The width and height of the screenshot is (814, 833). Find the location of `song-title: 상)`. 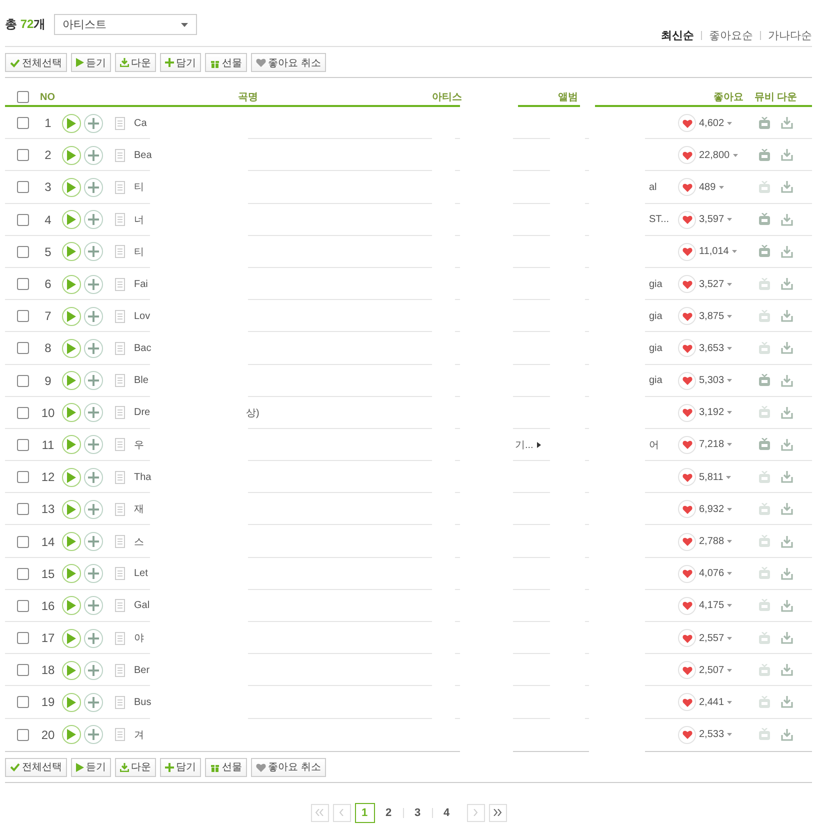

song-title: 상) is located at coordinates (253, 413).